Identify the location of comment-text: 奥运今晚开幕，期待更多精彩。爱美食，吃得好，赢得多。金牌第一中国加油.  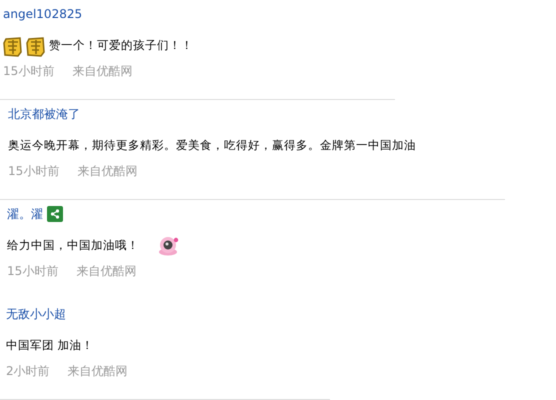
(212, 145).